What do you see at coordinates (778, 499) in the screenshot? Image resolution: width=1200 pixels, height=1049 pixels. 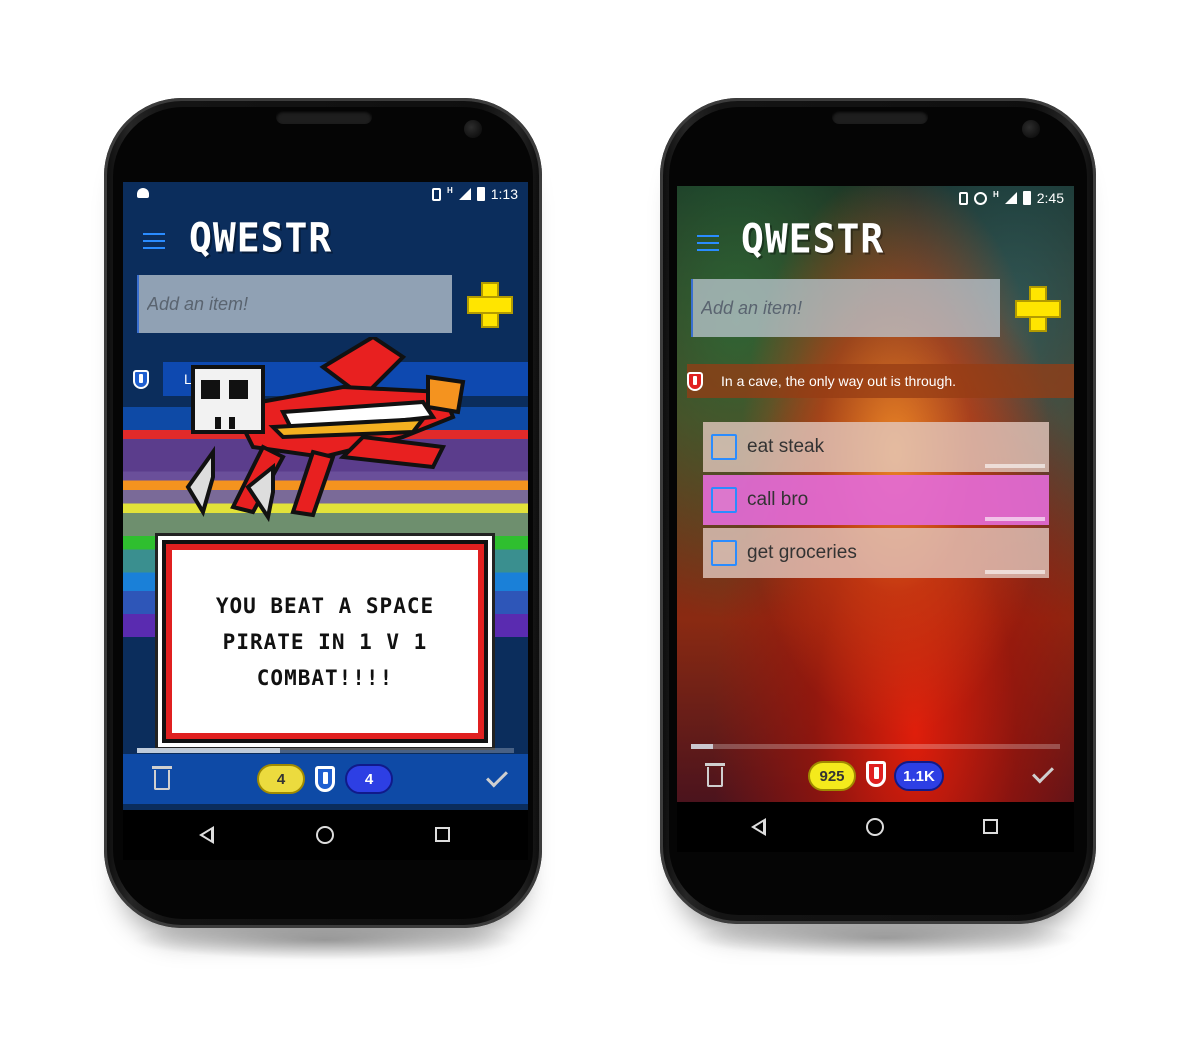 I see `task-label: call bro` at bounding box center [778, 499].